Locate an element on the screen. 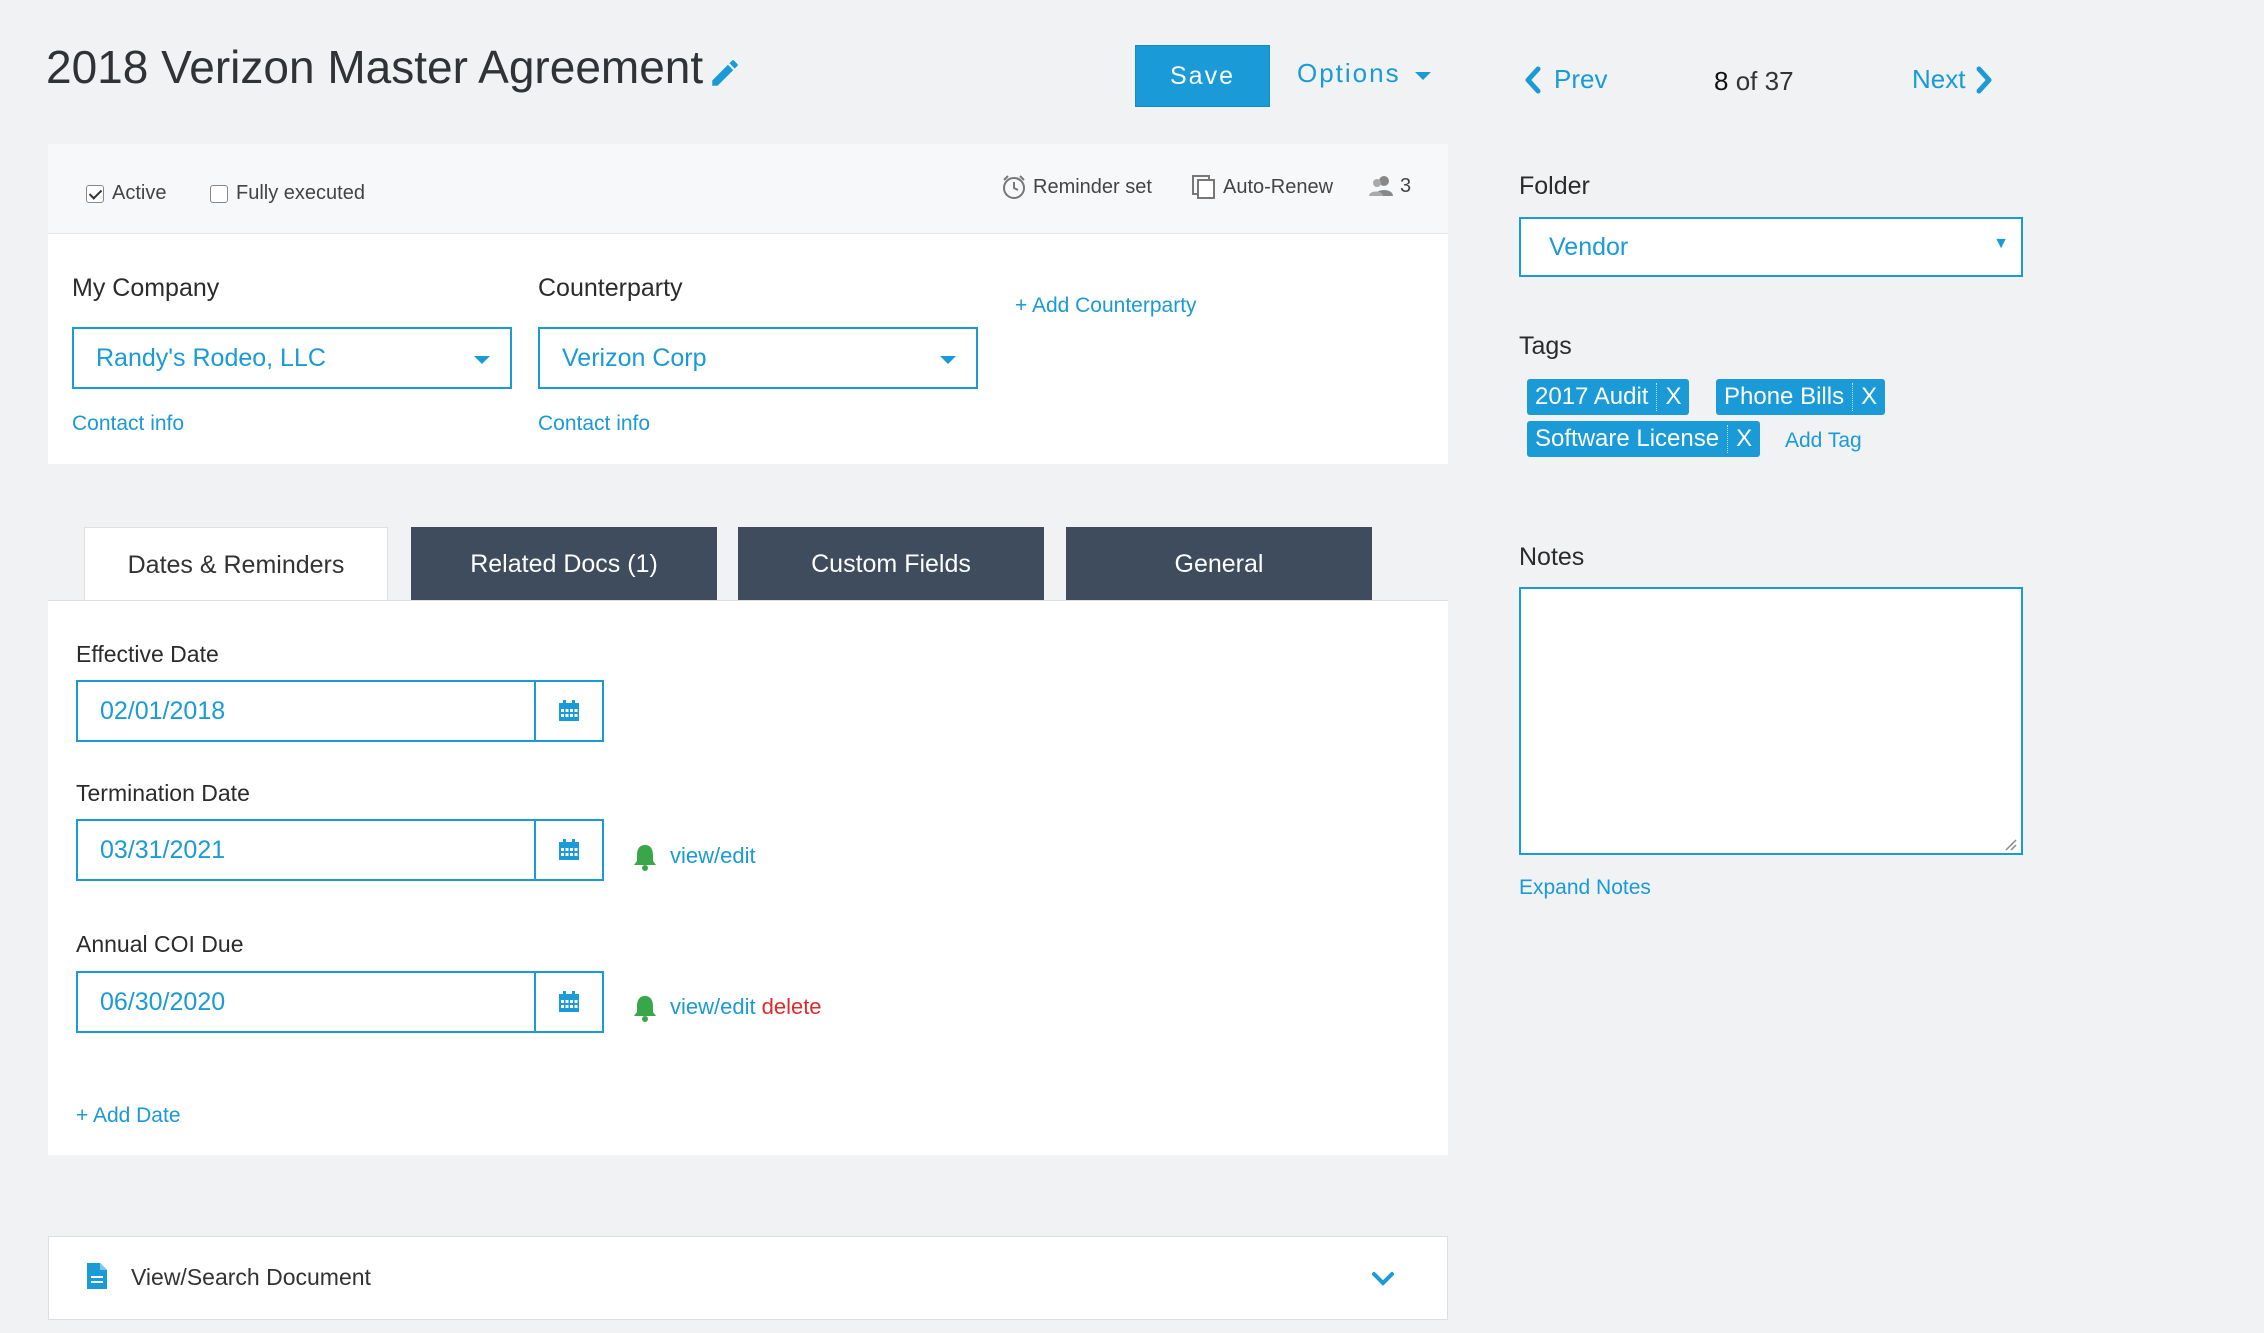 The height and width of the screenshot is (1333, 2264). save-button: Save is located at coordinates (1202, 76).